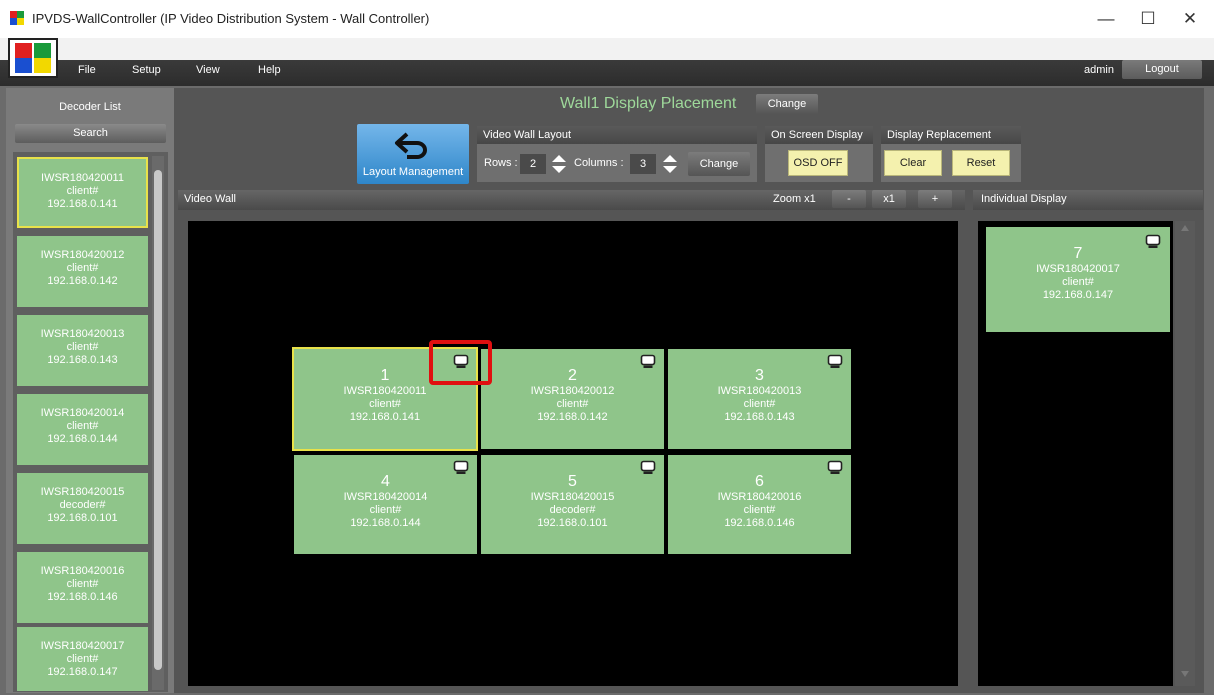 The width and height of the screenshot is (1214, 695). Describe the element at coordinates (559, 164) in the screenshot. I see `rows-spinner-icon` at that location.